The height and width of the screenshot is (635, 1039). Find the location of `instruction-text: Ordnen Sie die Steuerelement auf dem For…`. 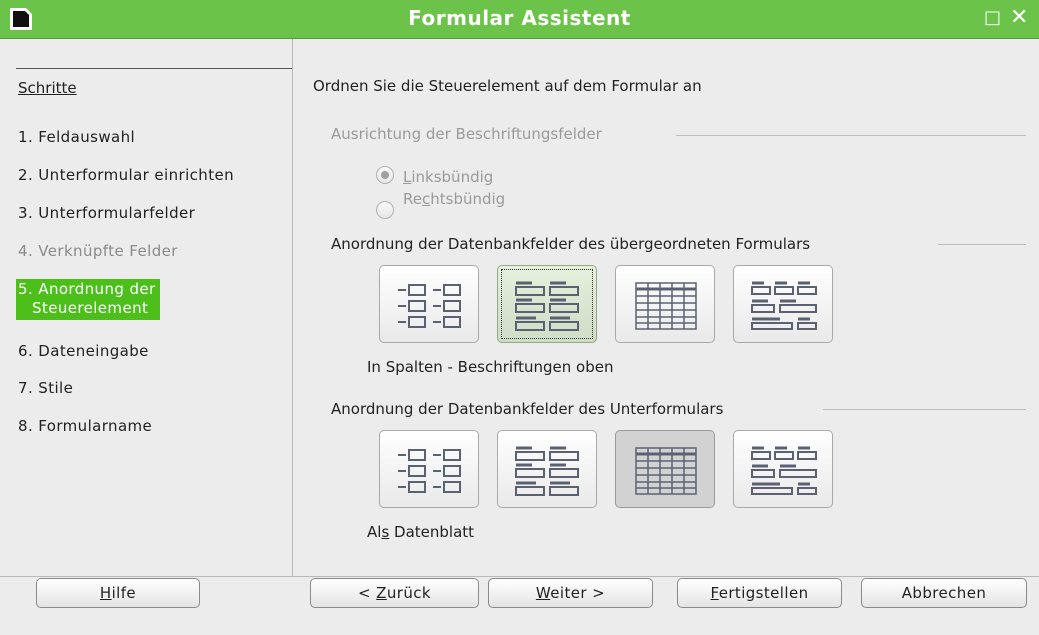

instruction-text: Ordnen Sie die Steuerelement auf dem For… is located at coordinates (507, 86).